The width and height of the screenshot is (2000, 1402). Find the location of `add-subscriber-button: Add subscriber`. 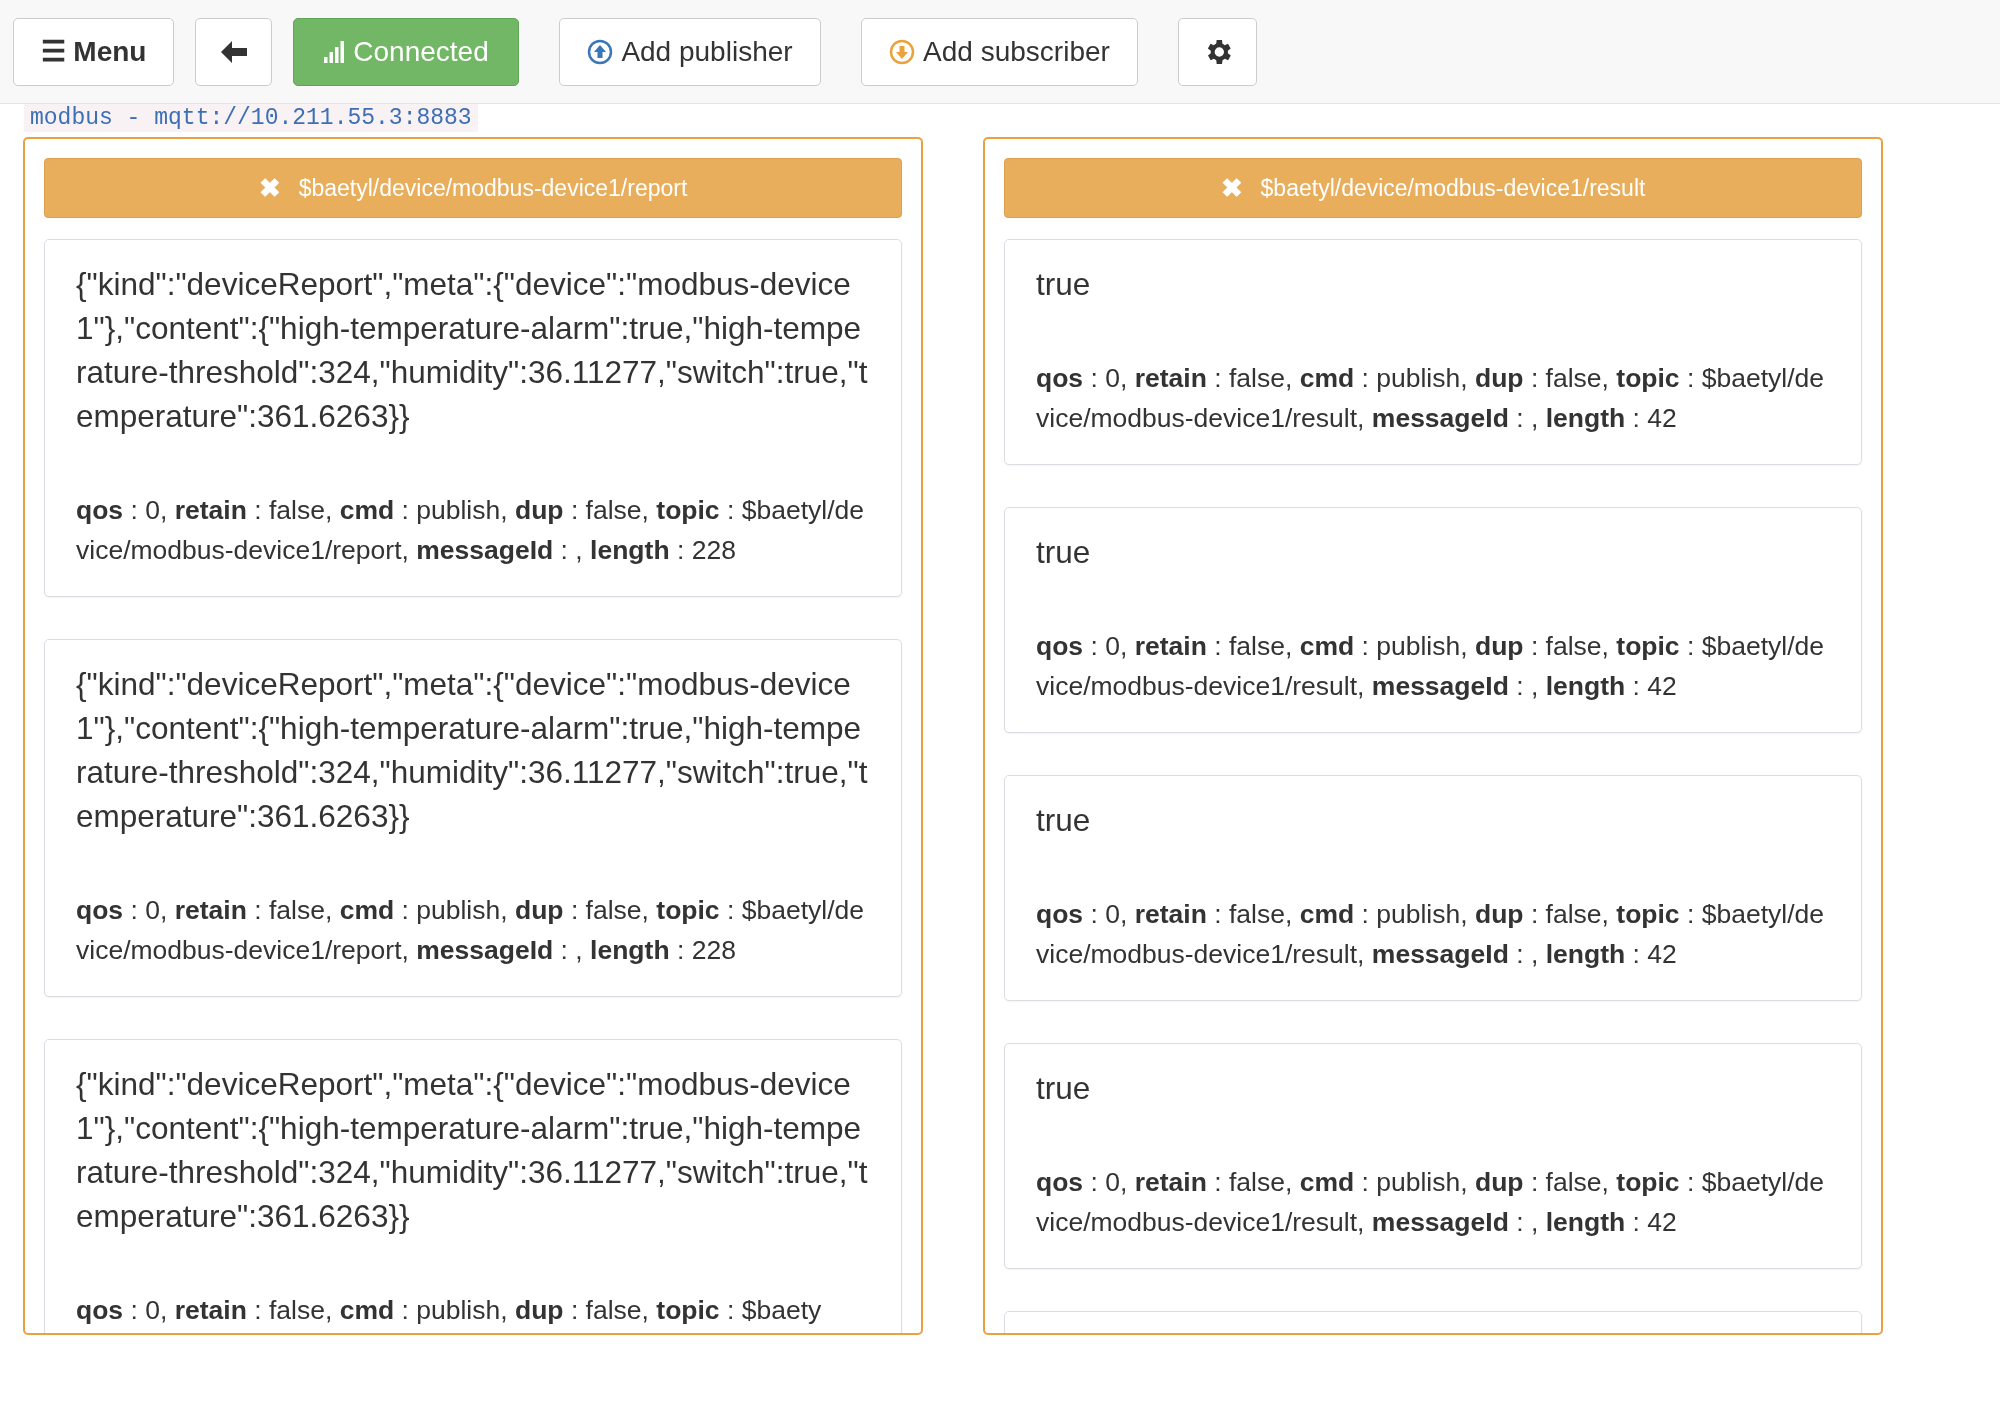

add-subscriber-button: Add subscriber is located at coordinates (999, 51).